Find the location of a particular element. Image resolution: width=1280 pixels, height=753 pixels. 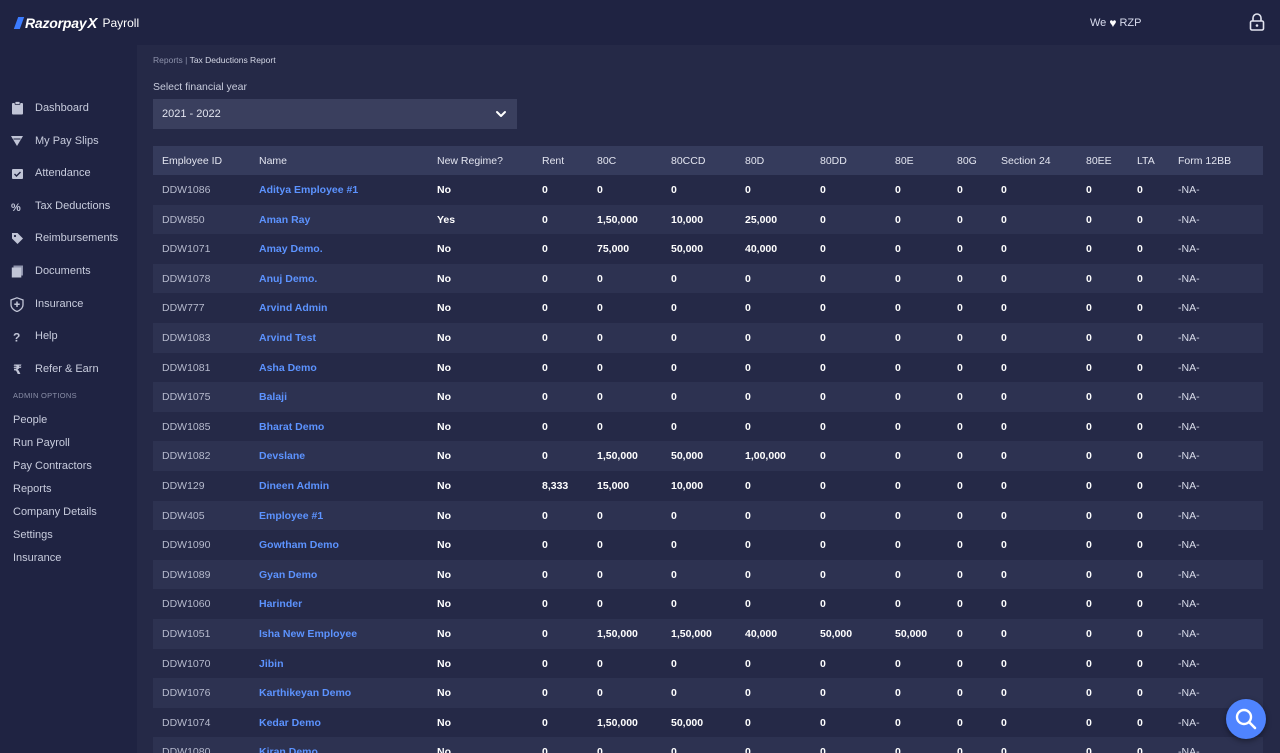

employee-name-link: Amay Demo. is located at coordinates (291, 249).